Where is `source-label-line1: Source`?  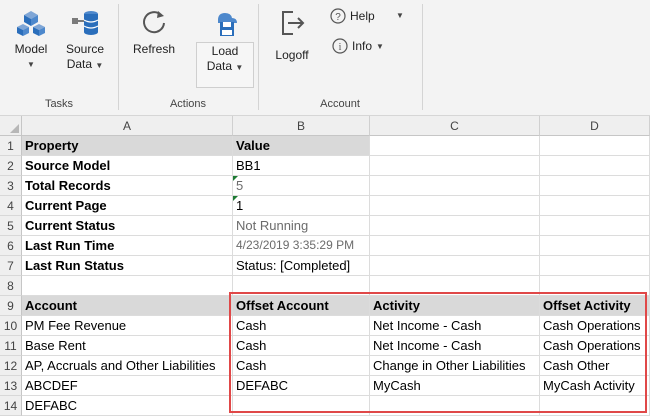
source-label-line1: Source is located at coordinates (85, 49).